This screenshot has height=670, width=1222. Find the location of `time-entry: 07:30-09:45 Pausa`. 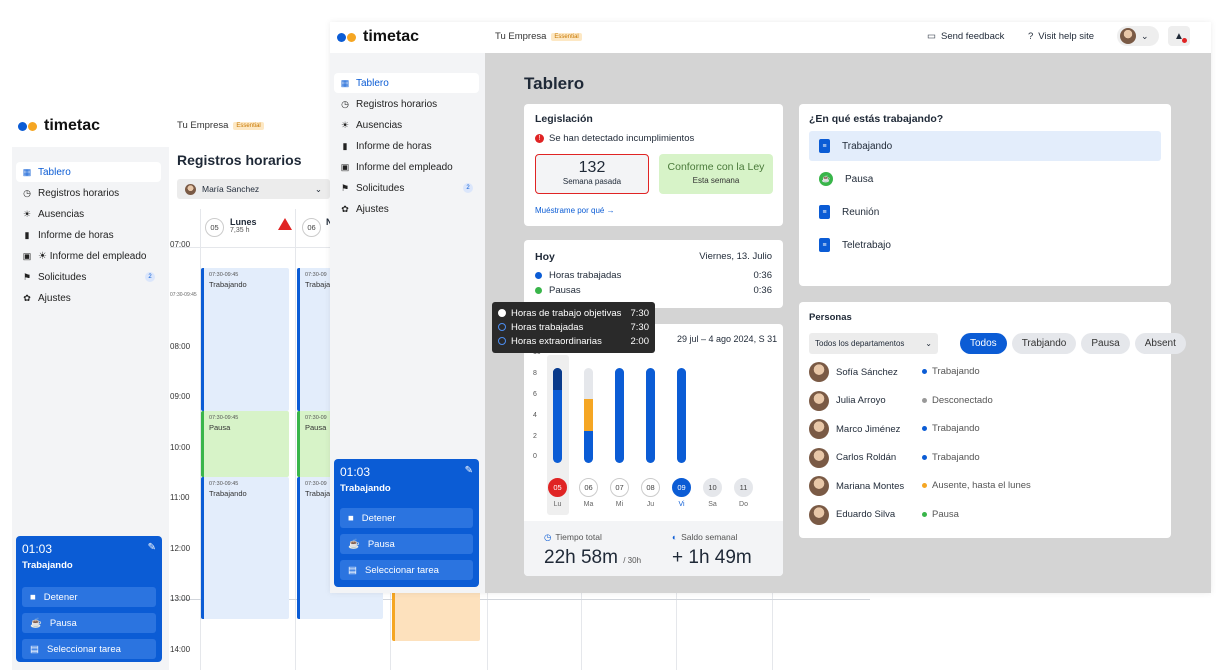

time-entry: 07:30-09:45 Pausa is located at coordinates (245, 444).